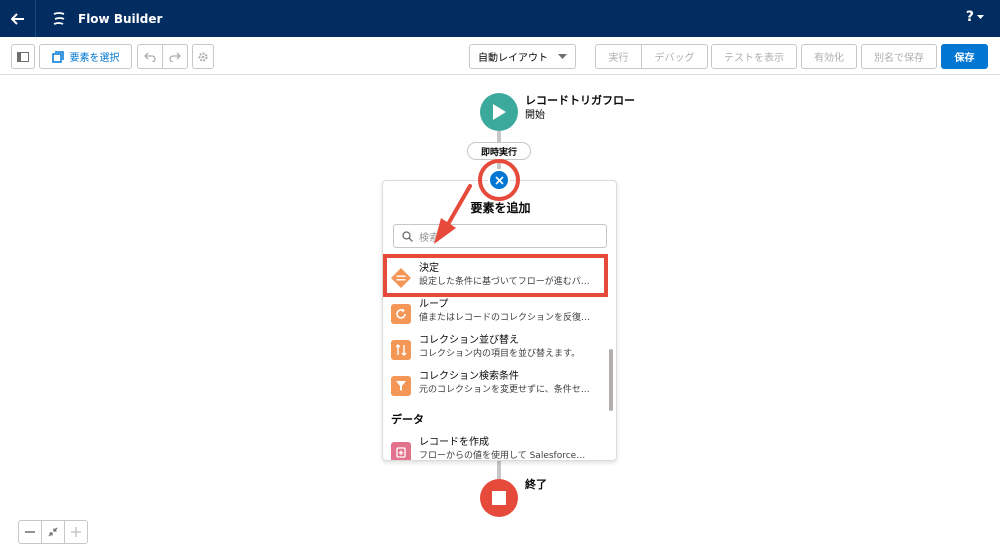 The height and width of the screenshot is (560, 1000). Describe the element at coordinates (94, 58) in the screenshot. I see `select-elements-label: 要素を選択` at that location.